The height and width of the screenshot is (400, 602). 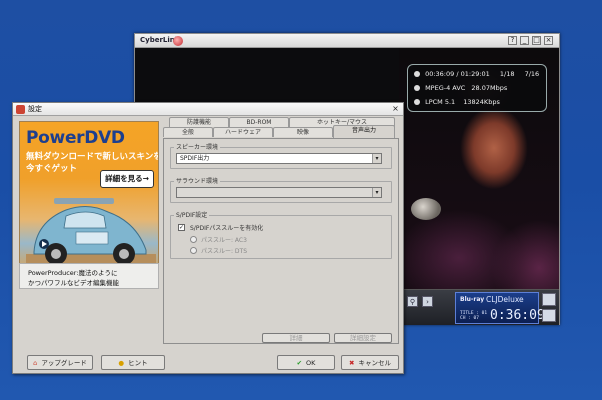 I want to click on upgrade-button-label: アップグレード, so click(x=64, y=363).